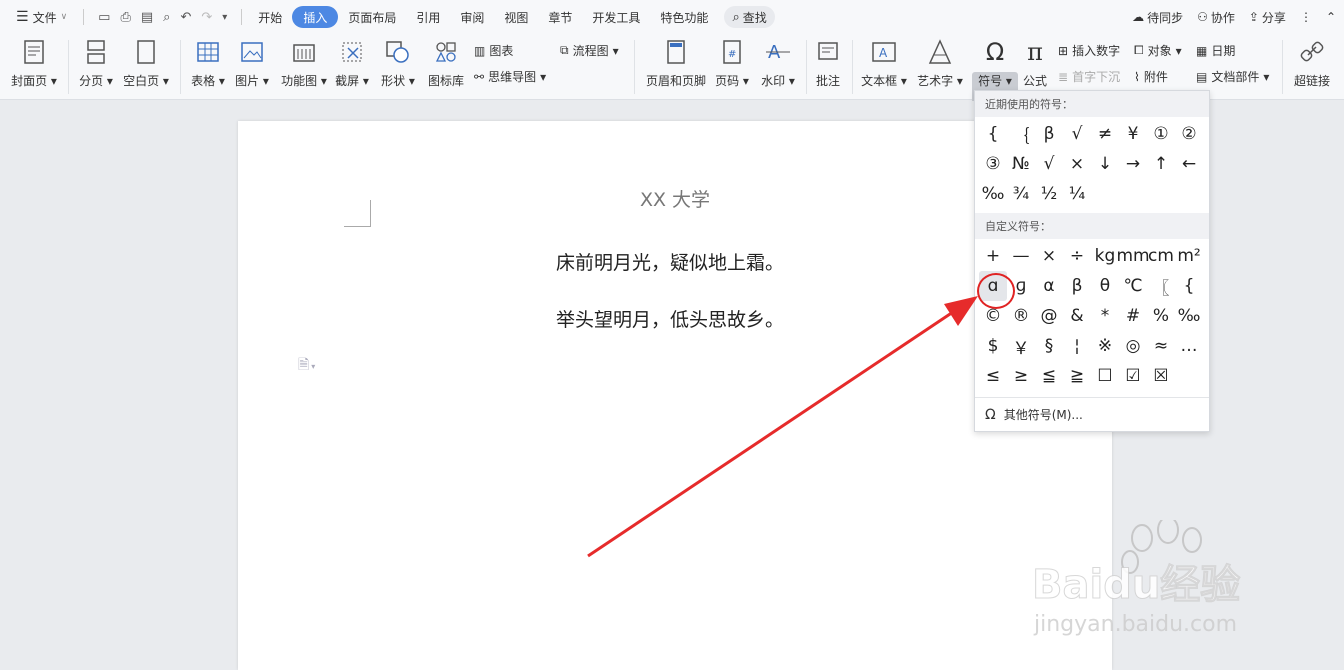 This screenshot has width=1344, height=670. Describe the element at coordinates (34, 63) in the screenshot. I see `cover-page-button: 封面页 ▾` at that location.